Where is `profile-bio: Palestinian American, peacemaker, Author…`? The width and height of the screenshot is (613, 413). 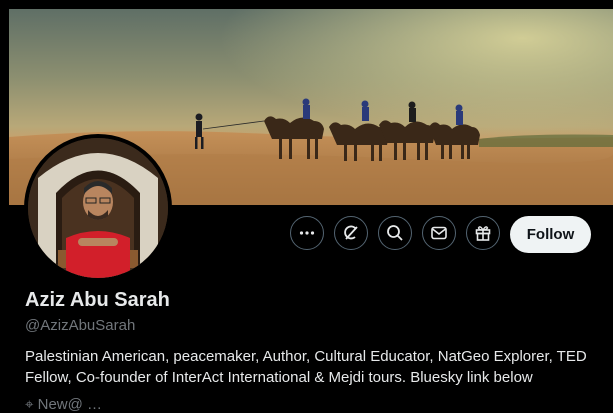
profile-bio: Palestinian American, peacemaker, Author… is located at coordinates (306, 367).